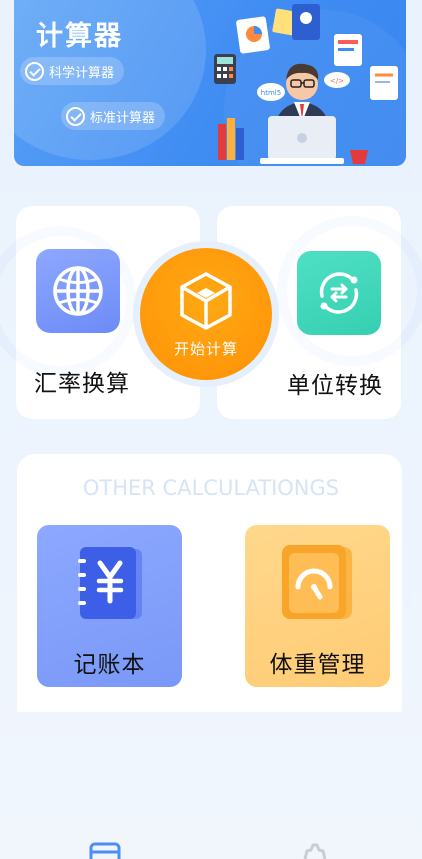 This screenshot has height=859, width=422. I want to click on start-calculation-button: 开始计算, so click(206, 314).